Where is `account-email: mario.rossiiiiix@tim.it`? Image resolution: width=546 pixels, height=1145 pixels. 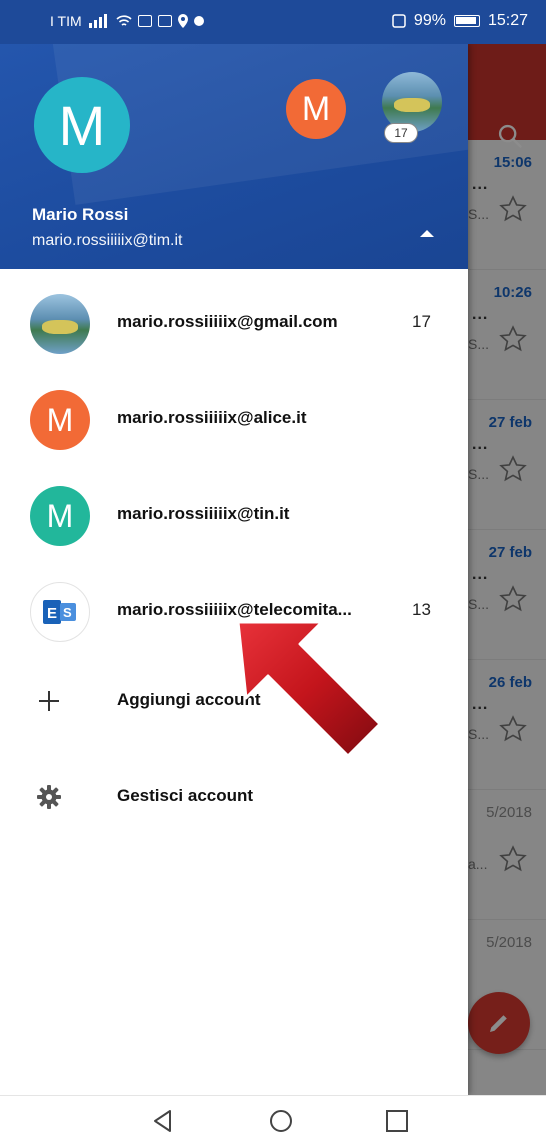
account-email: mario.rossiiiiix@tim.it is located at coordinates (107, 240).